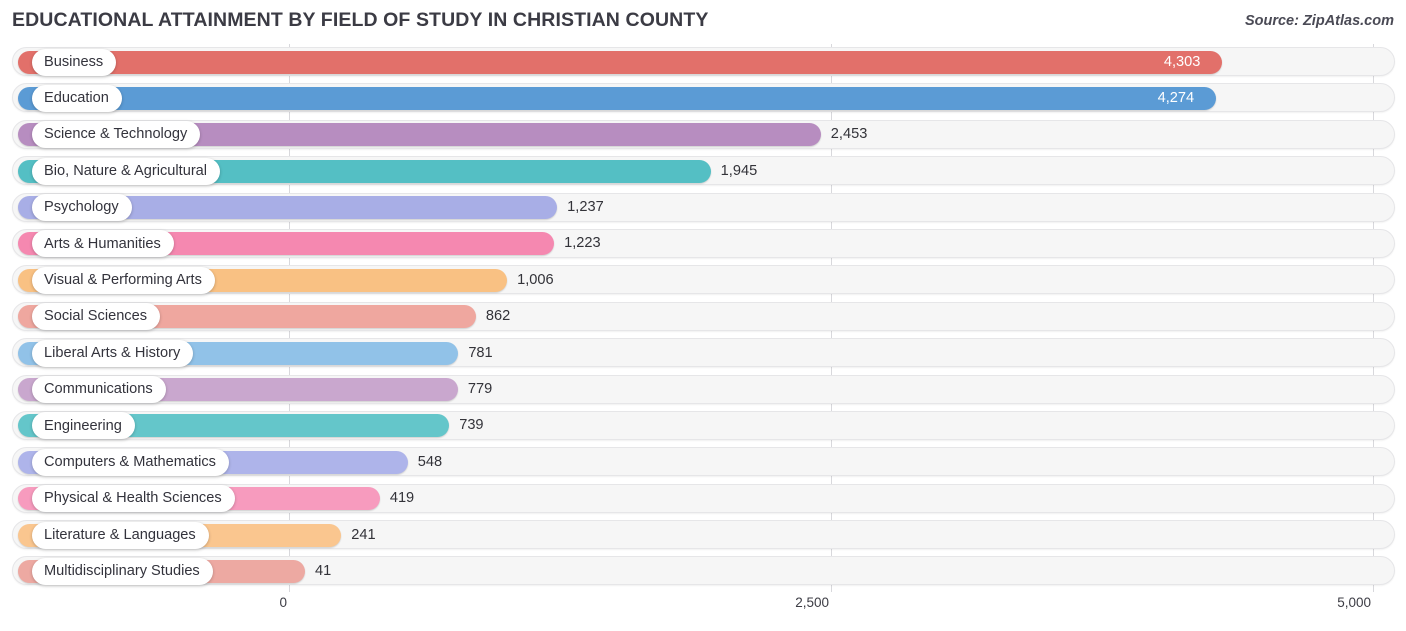  I want to click on bar-value-label: 4,303, so click(1182, 61).